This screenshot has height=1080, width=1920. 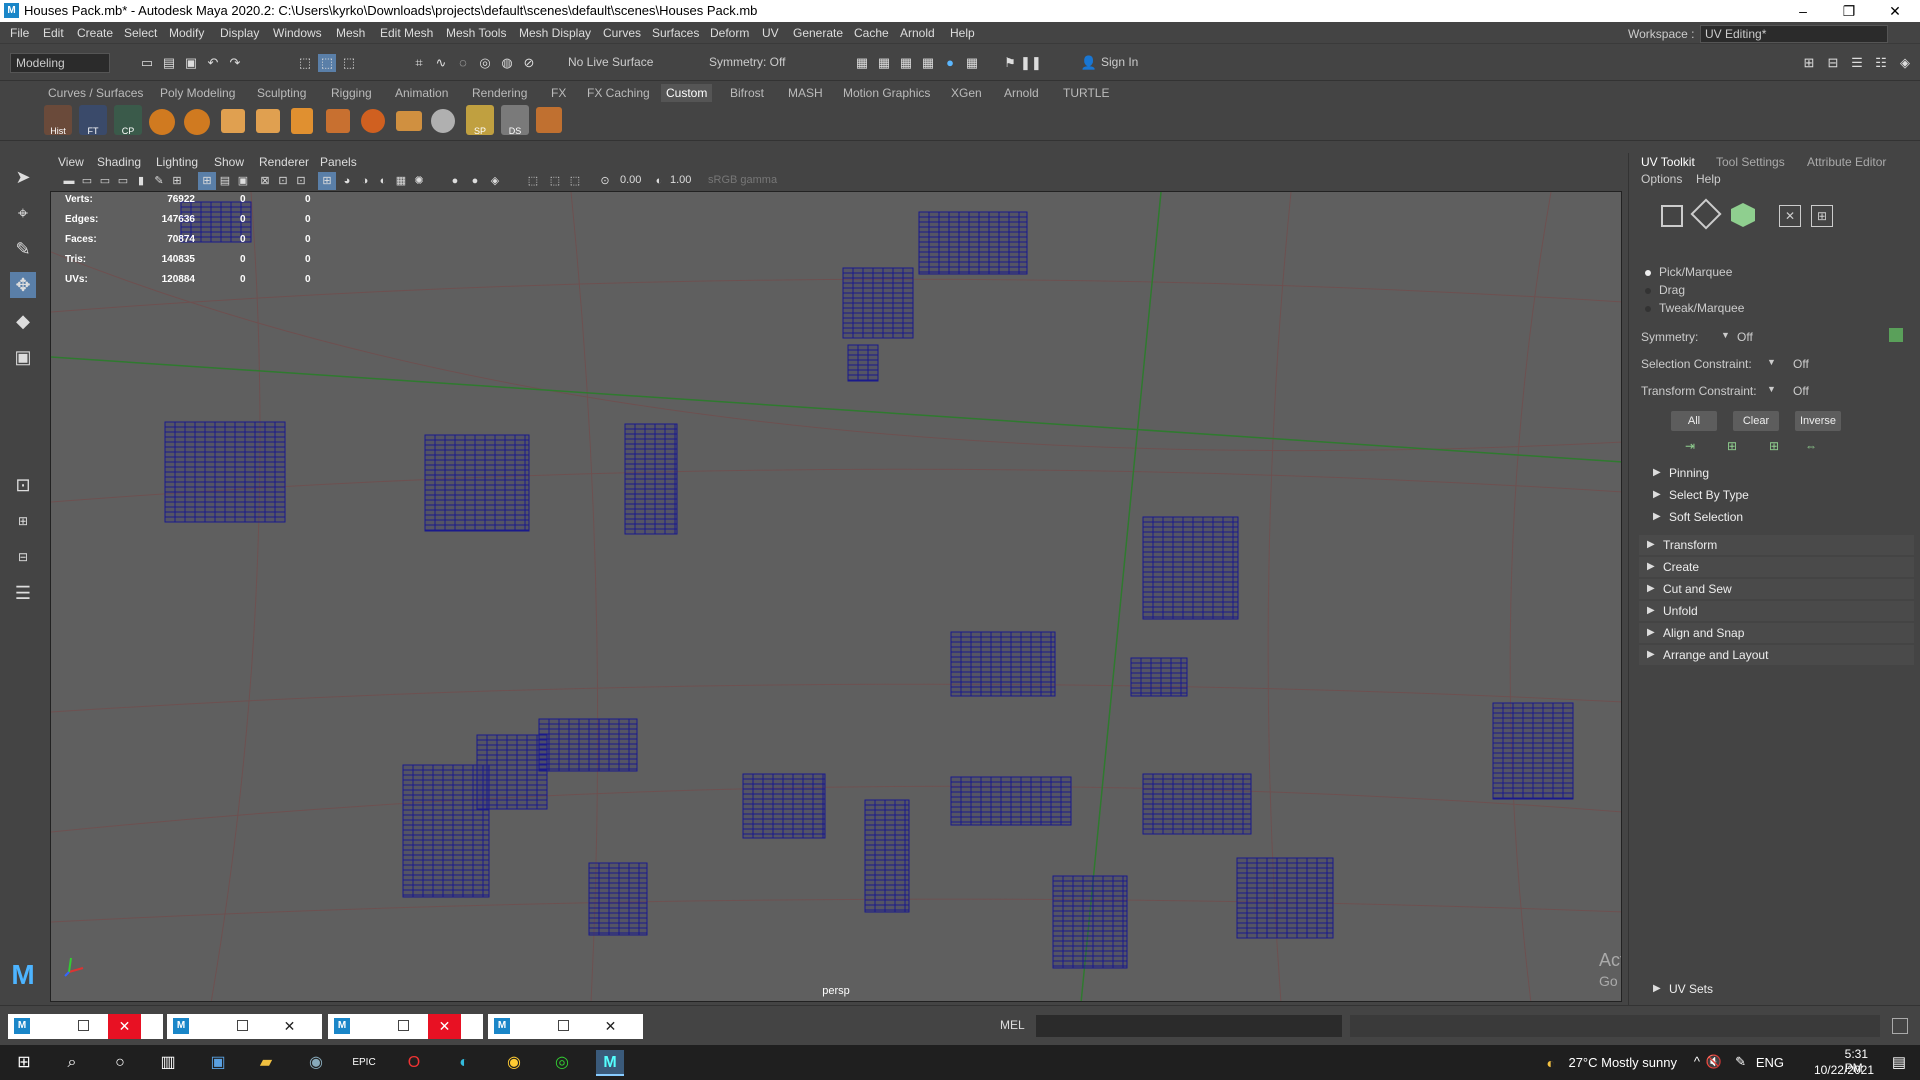 I want to click on shelf-tab-arnold: Arnold, so click(x=1021, y=93).